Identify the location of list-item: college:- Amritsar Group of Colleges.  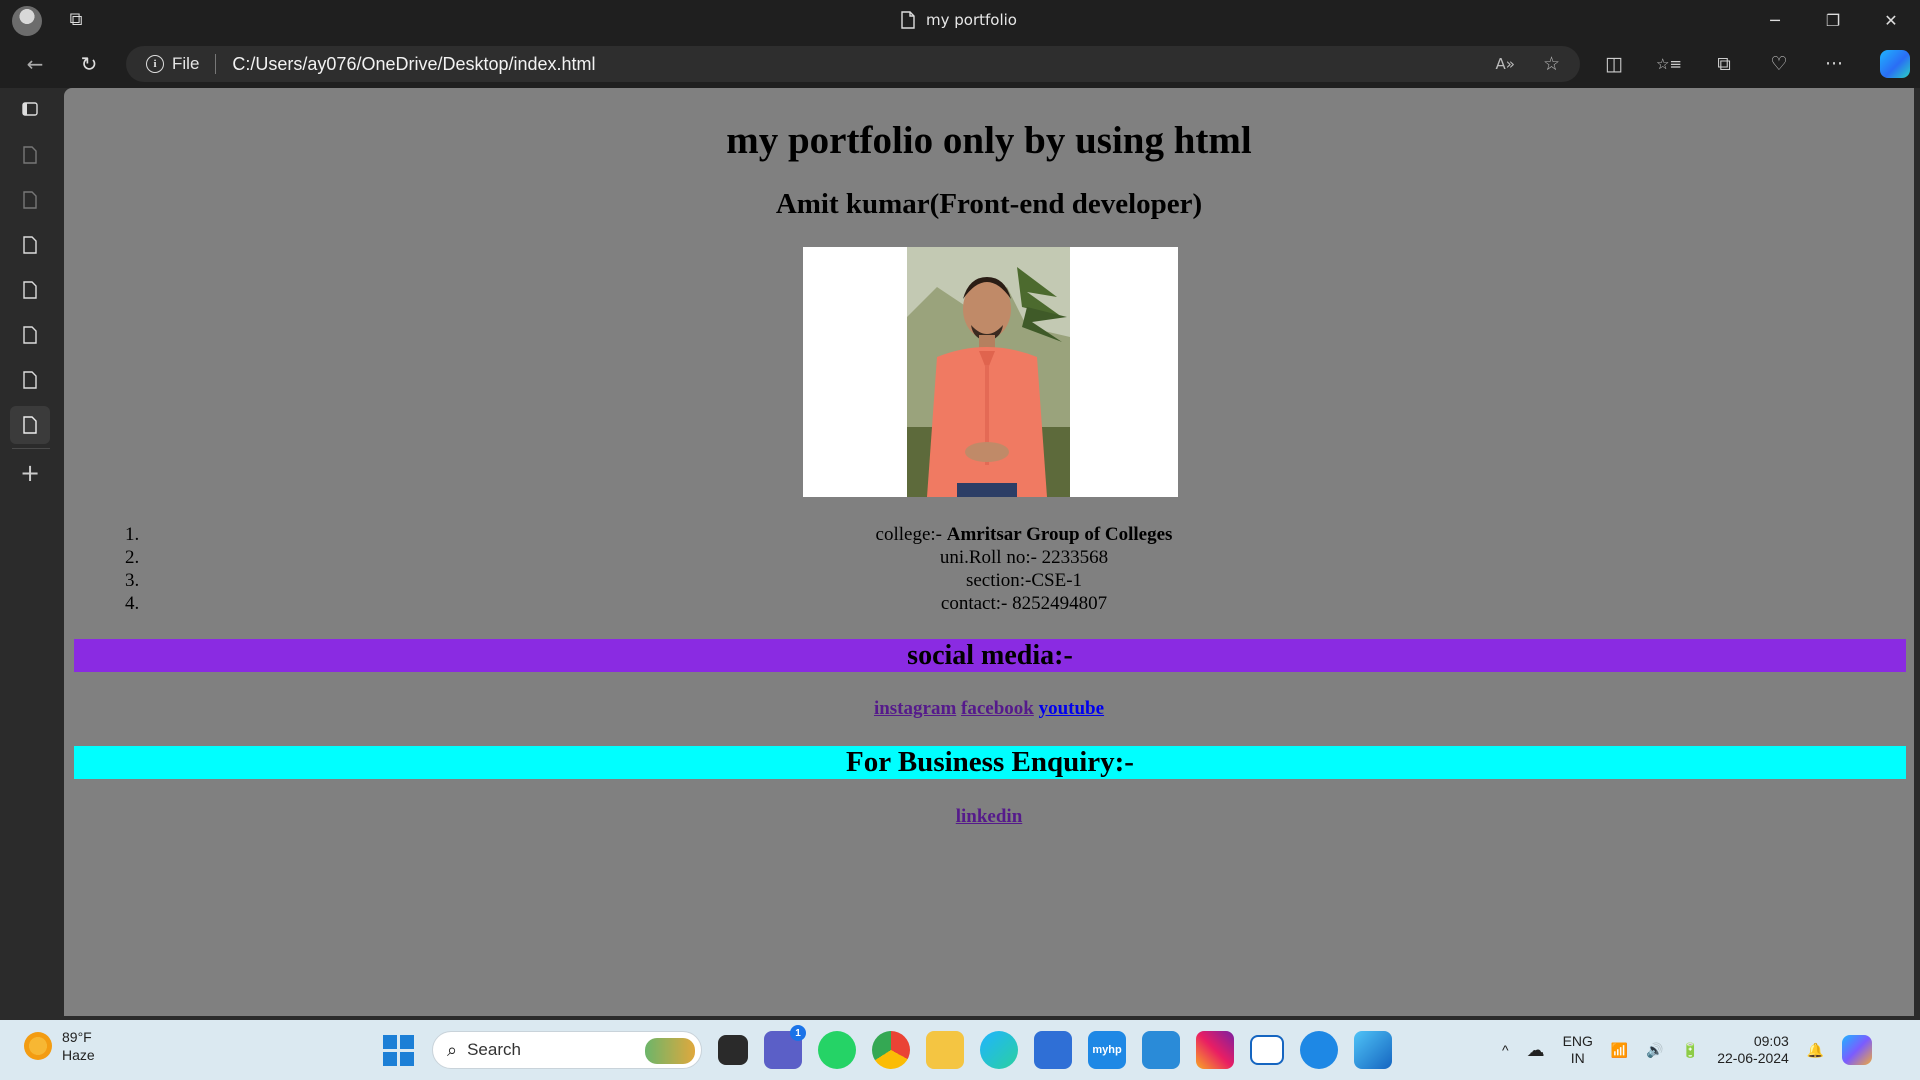
(1024, 534).